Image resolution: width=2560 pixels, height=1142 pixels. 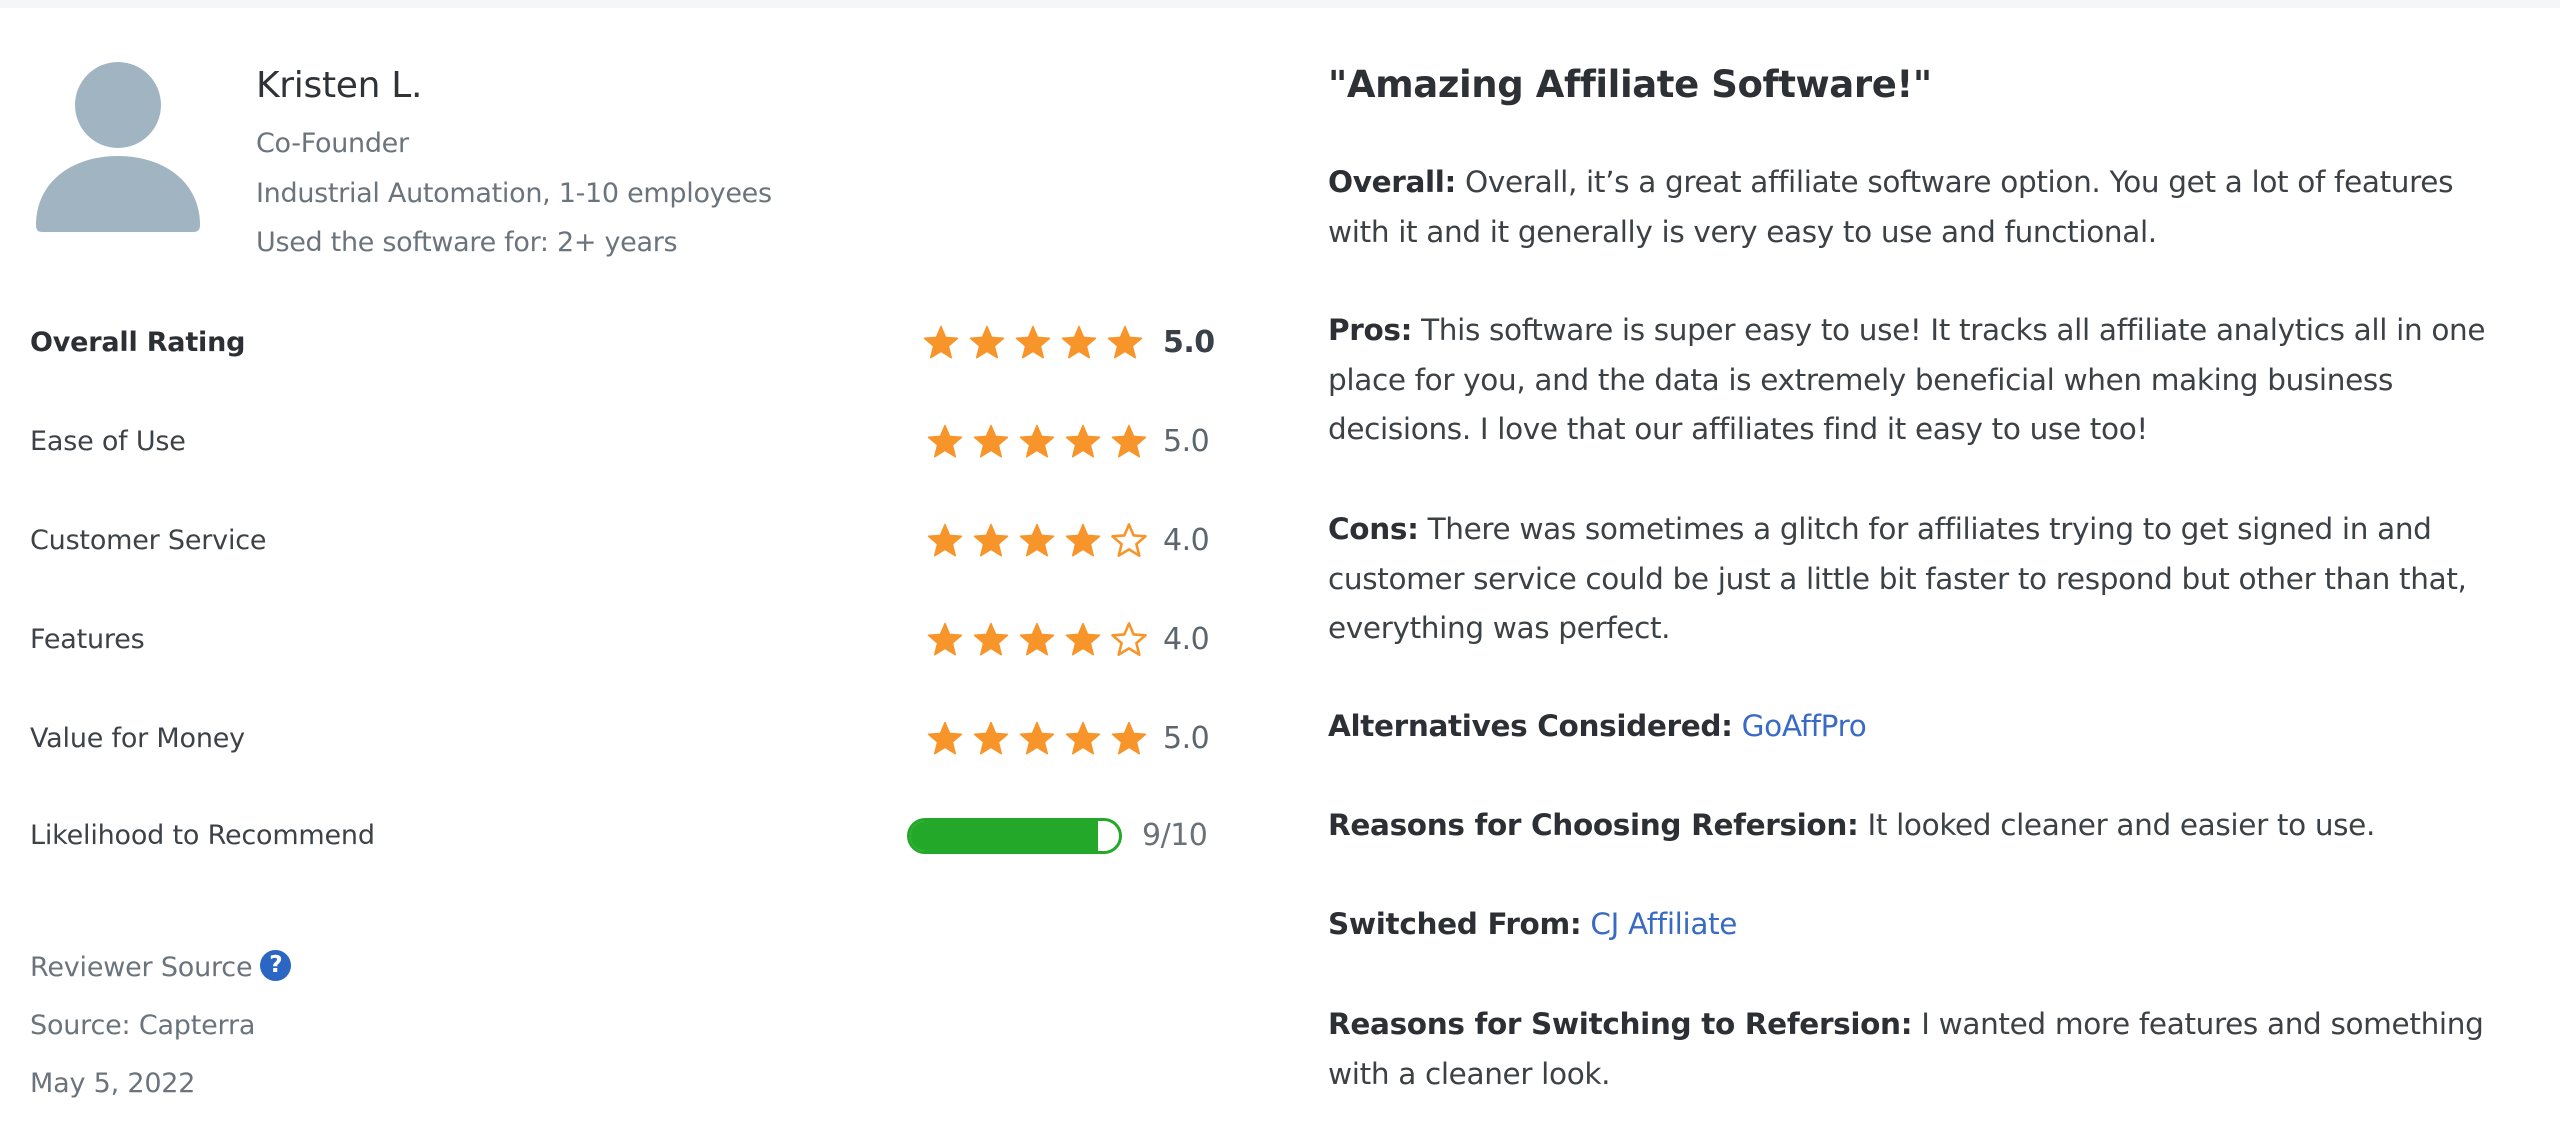 I want to click on likelihood-to-recommend-row: Likelihood to Recommend 9/10, so click(x=610, y=836).